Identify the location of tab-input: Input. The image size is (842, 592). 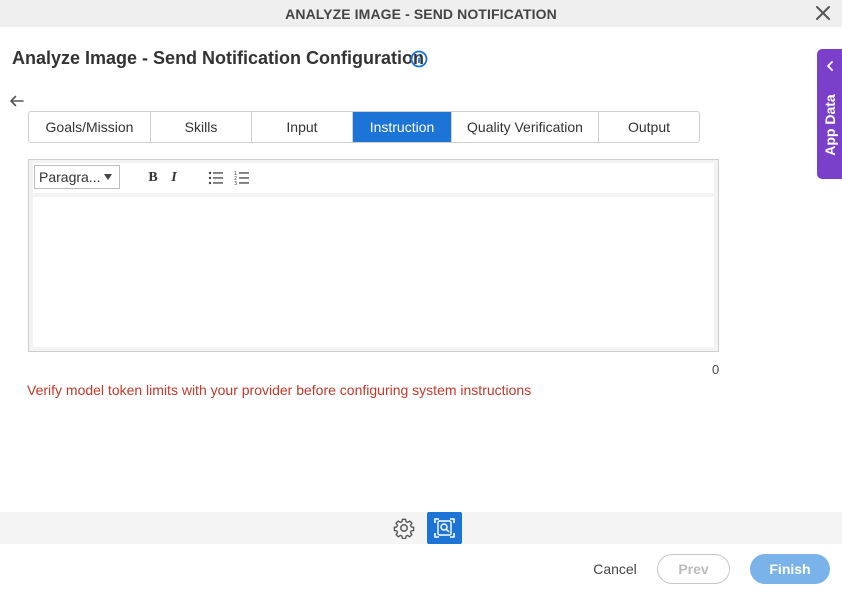
(302, 127).